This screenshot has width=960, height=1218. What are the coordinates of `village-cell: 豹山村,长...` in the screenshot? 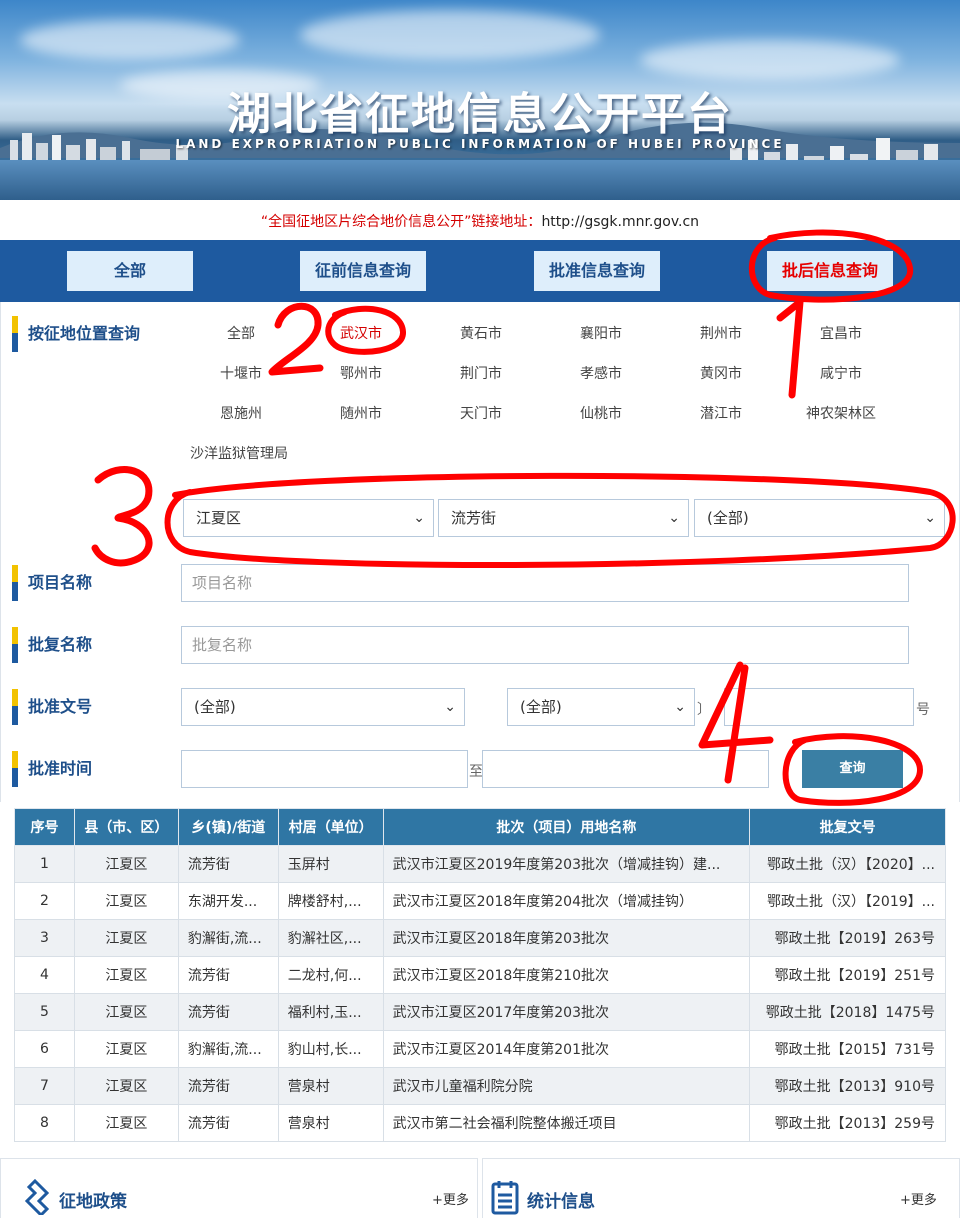 It's located at (330, 1049).